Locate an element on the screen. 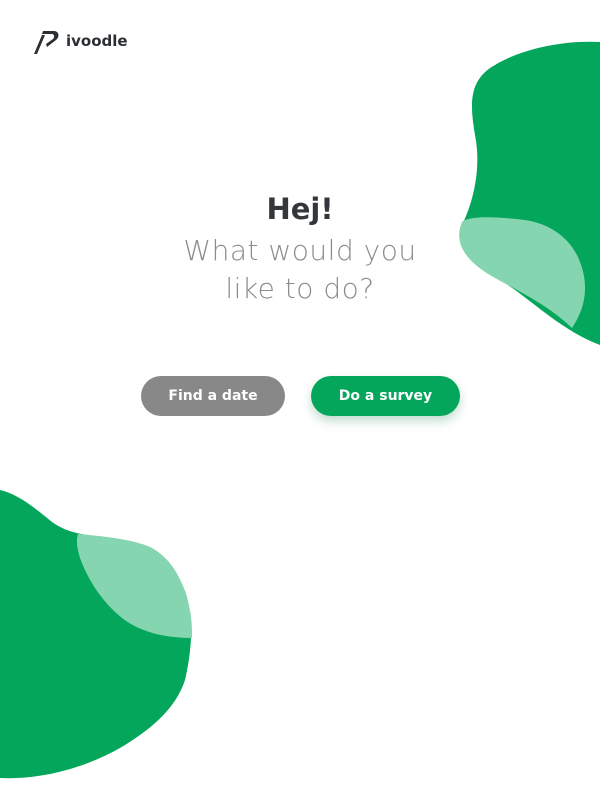 This screenshot has width=600, height=800. question-line-1: What would you is located at coordinates (300, 250).